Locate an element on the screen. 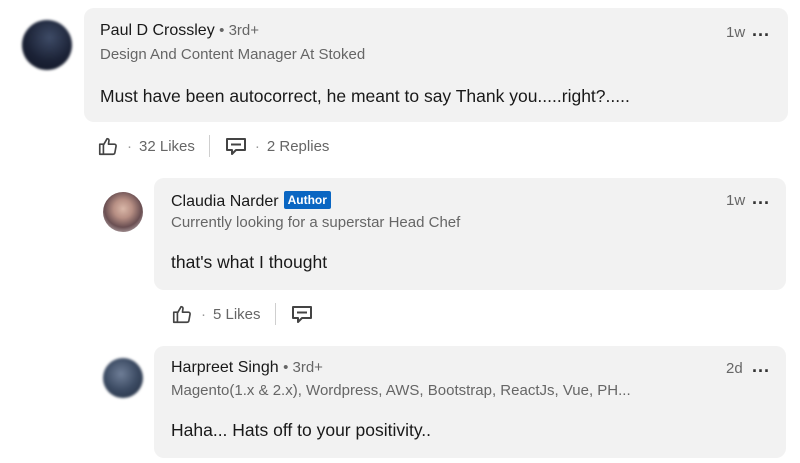 This screenshot has height=463, width=800. commenter-name: Harpreet Singh • 3rd+ is located at coordinates (247, 368).